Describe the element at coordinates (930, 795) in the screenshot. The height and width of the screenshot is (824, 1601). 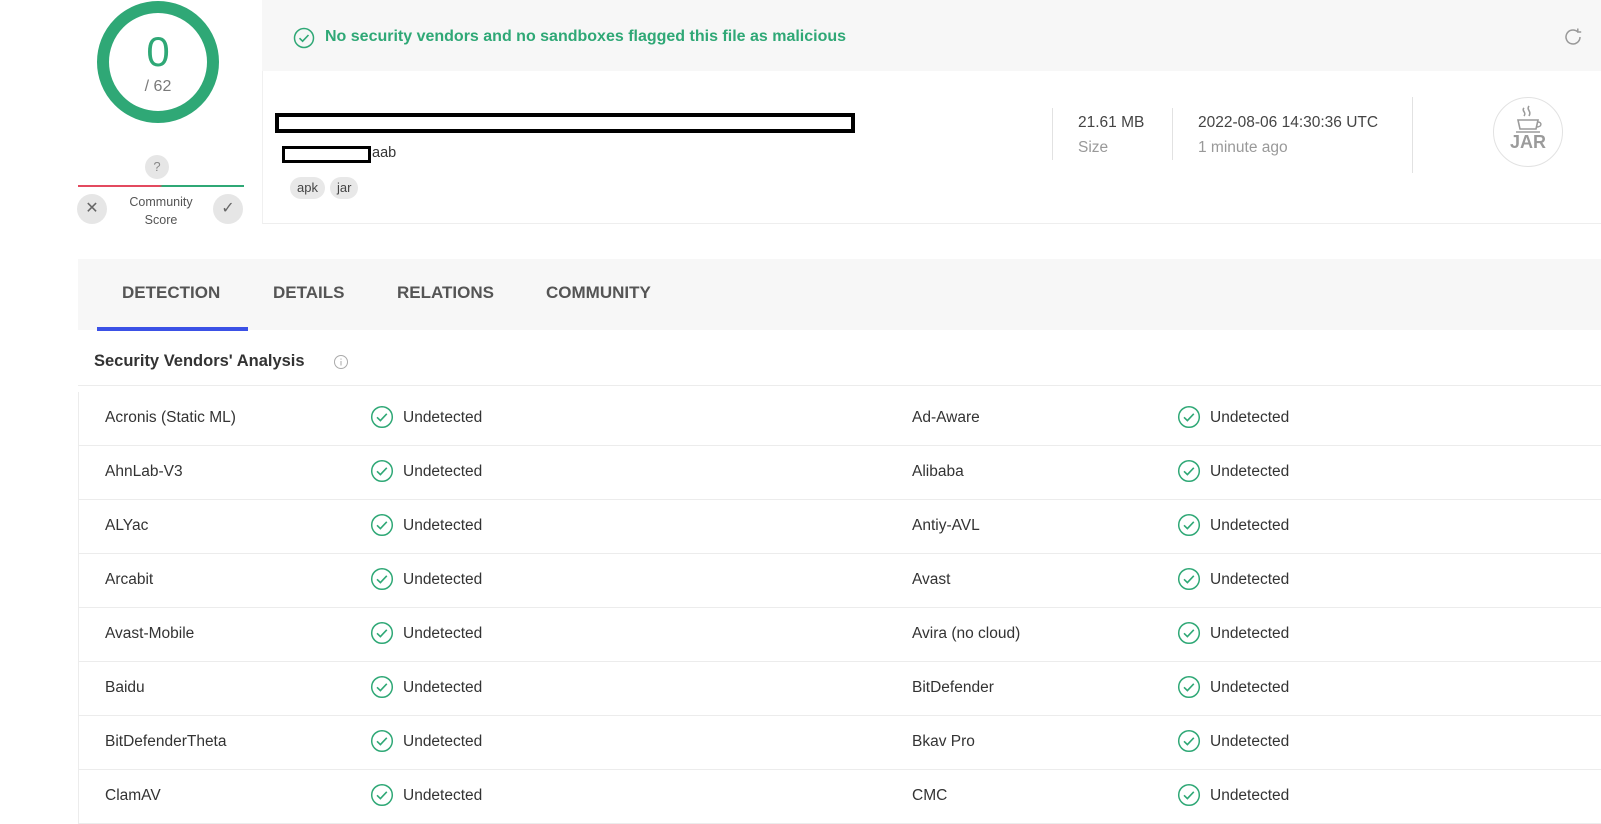
I see `vendor-name: CMC` at that location.